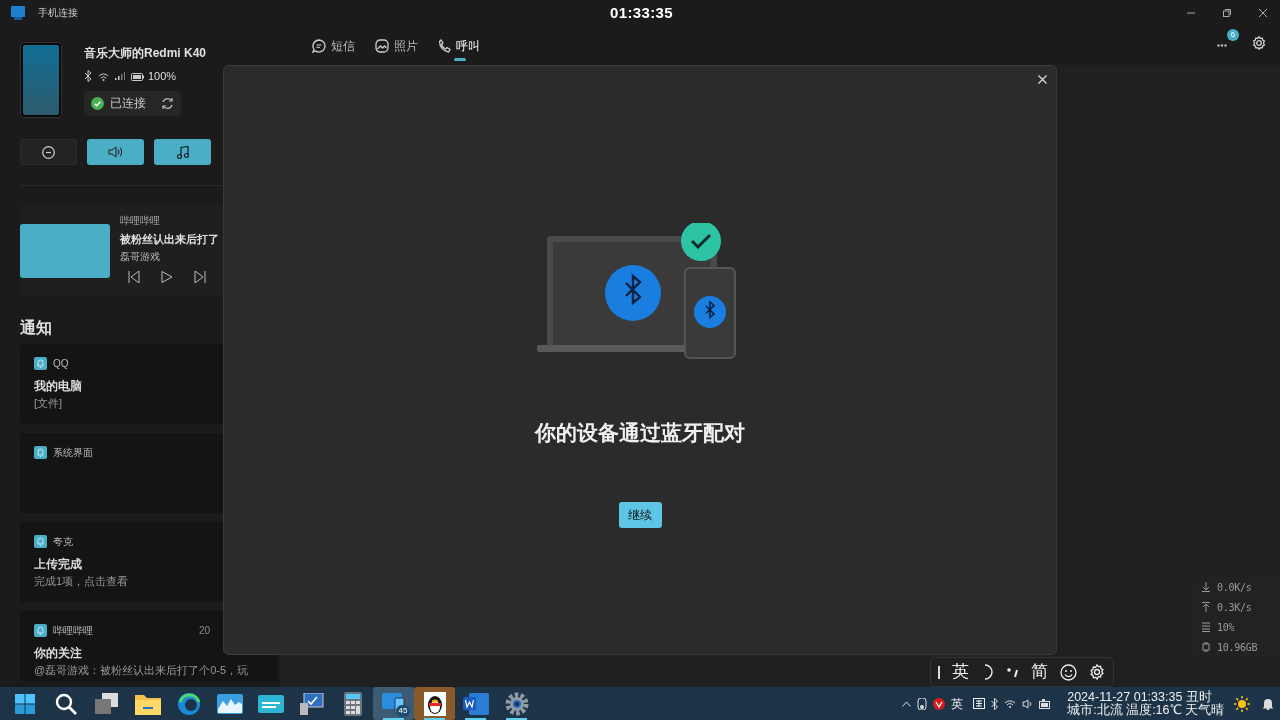  Describe the element at coordinates (1145, 710) in the screenshot. I see `weather-text: 城市:北流 温度:16℃ 天气晴` at that location.